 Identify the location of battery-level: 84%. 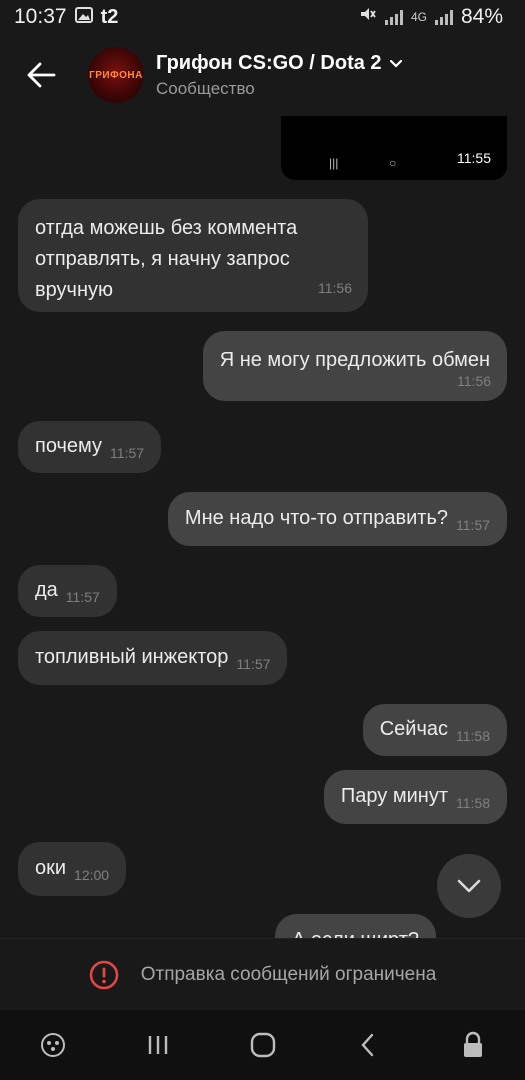
(481, 16).